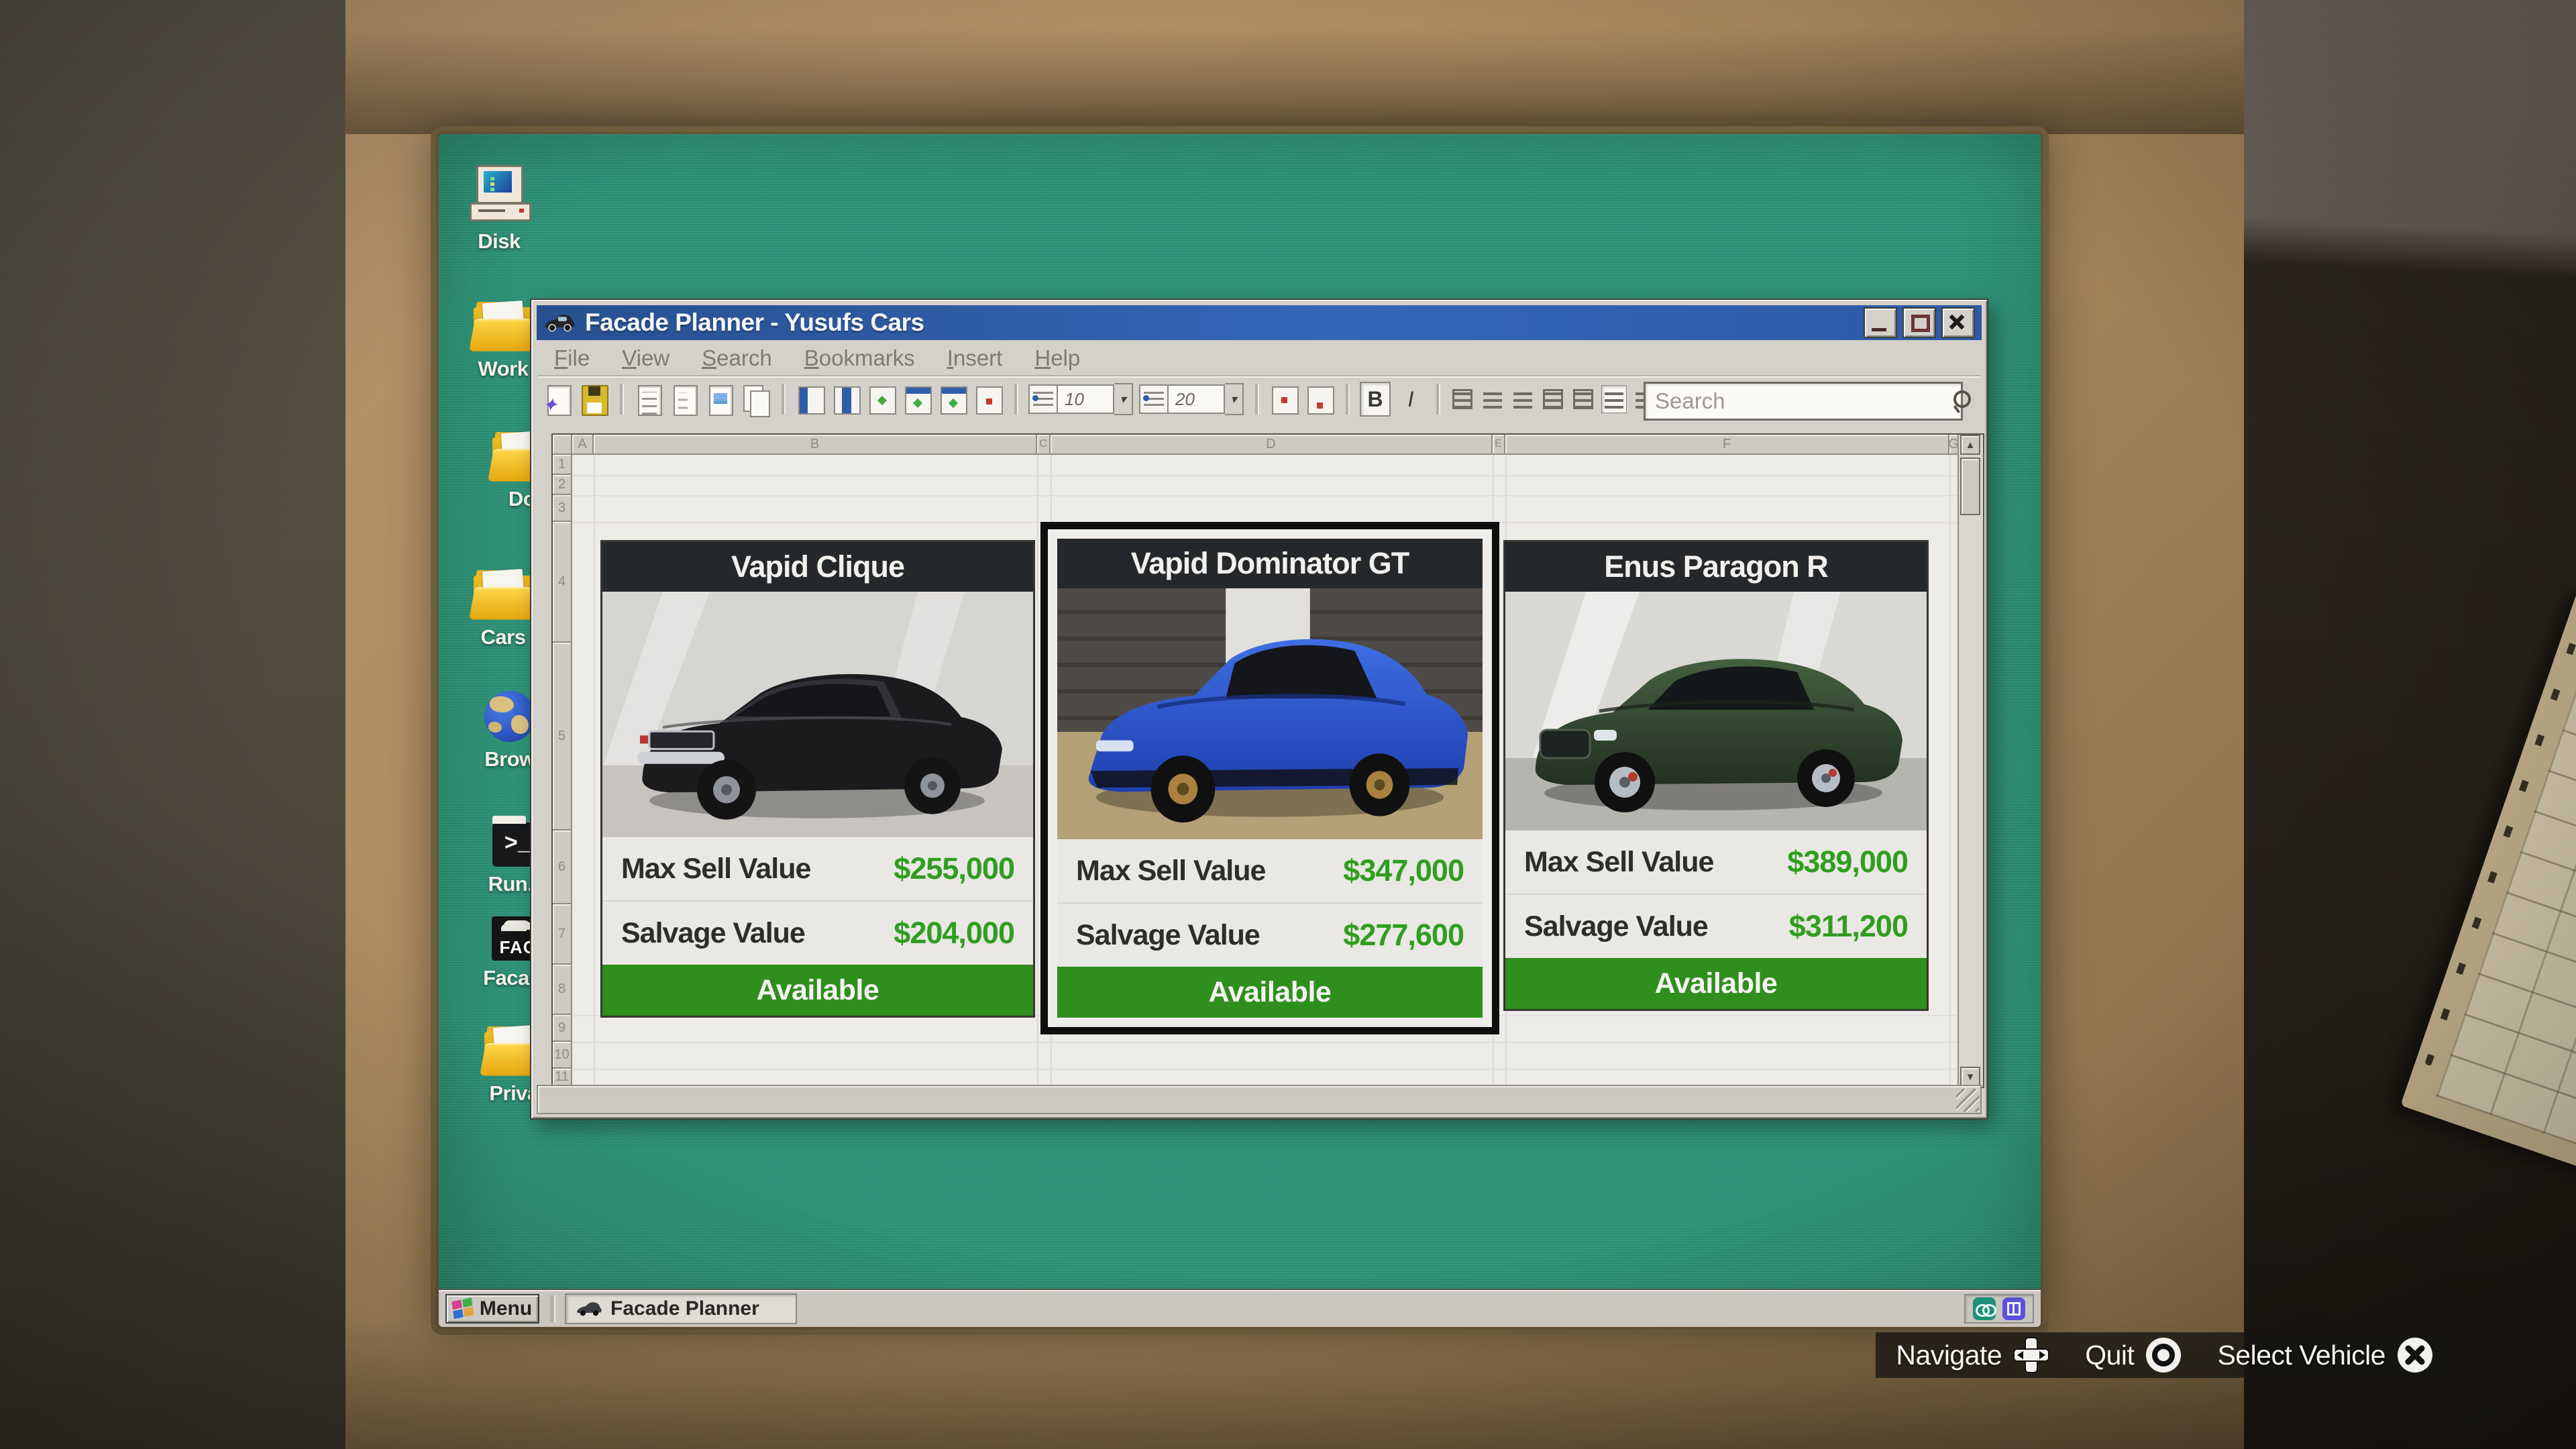 The width and height of the screenshot is (2576, 1449). I want to click on save-icon, so click(593, 399).